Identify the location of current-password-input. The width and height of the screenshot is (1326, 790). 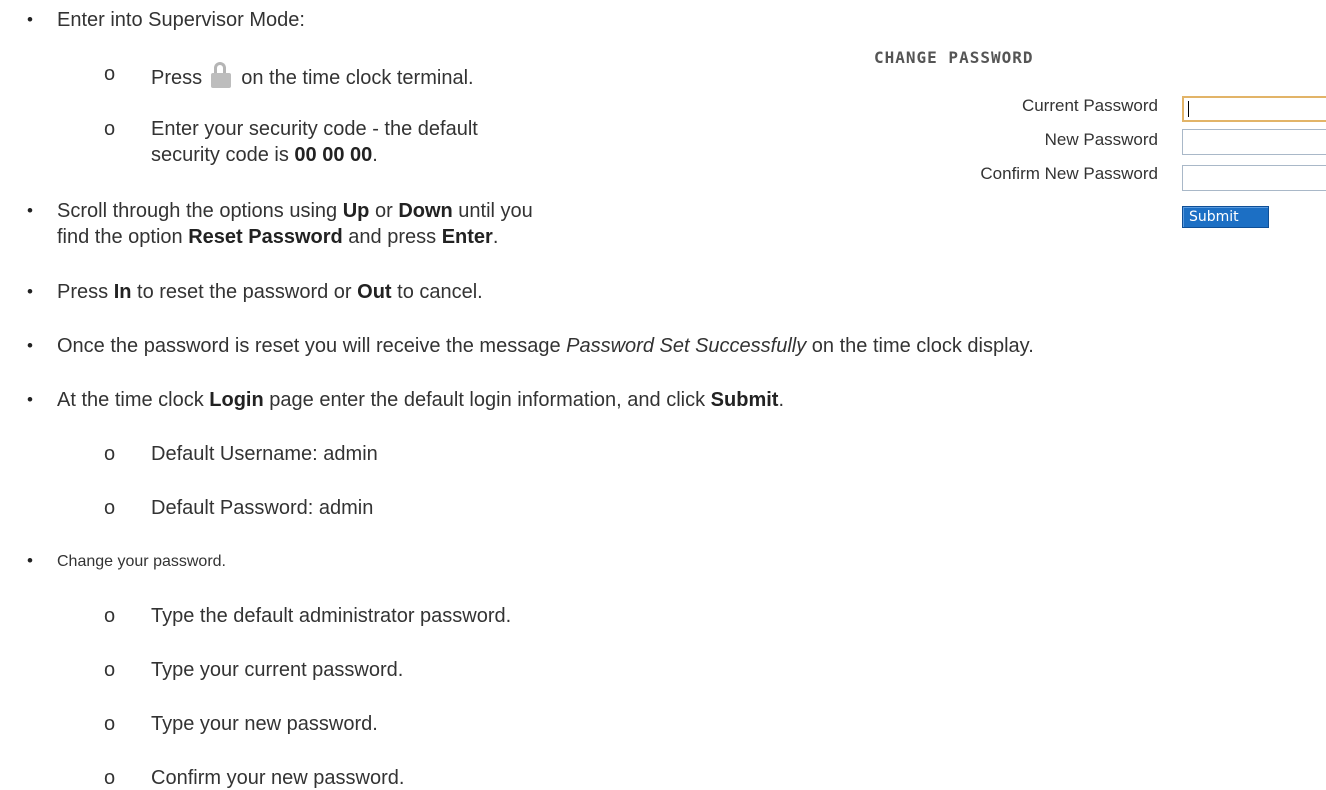
(1254, 109).